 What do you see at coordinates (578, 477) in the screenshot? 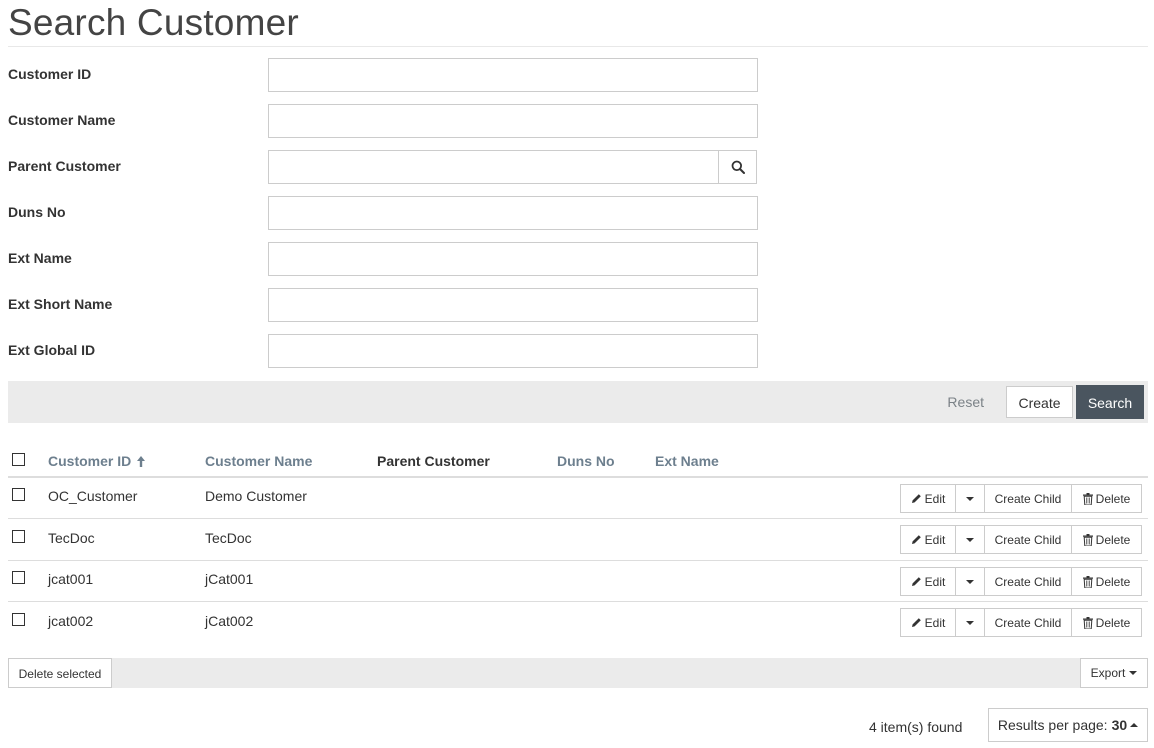
I see `table-header-divider` at bounding box center [578, 477].